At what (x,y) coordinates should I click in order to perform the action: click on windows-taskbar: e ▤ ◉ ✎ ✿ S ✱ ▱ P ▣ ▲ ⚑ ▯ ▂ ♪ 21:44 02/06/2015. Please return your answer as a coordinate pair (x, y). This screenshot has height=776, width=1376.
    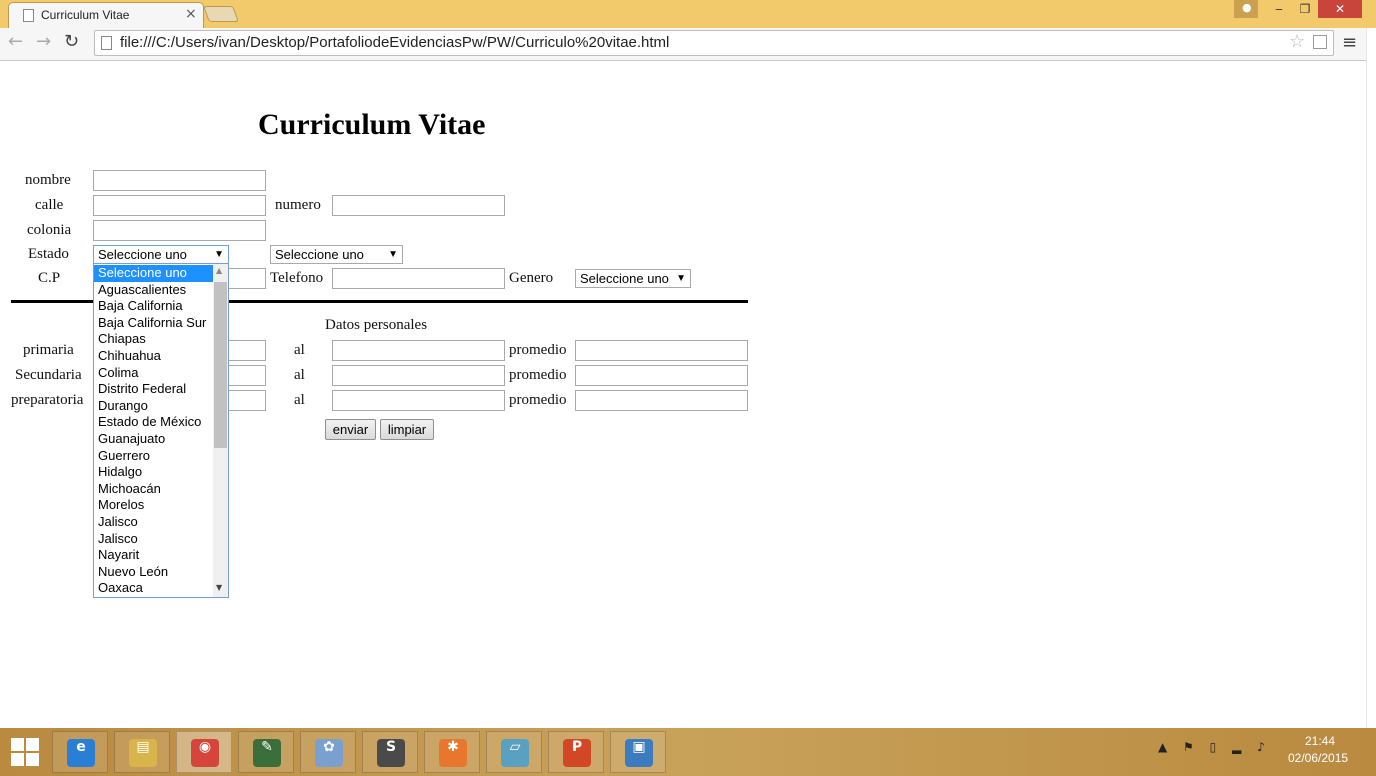
    Looking at the image, I should click on (688, 752).